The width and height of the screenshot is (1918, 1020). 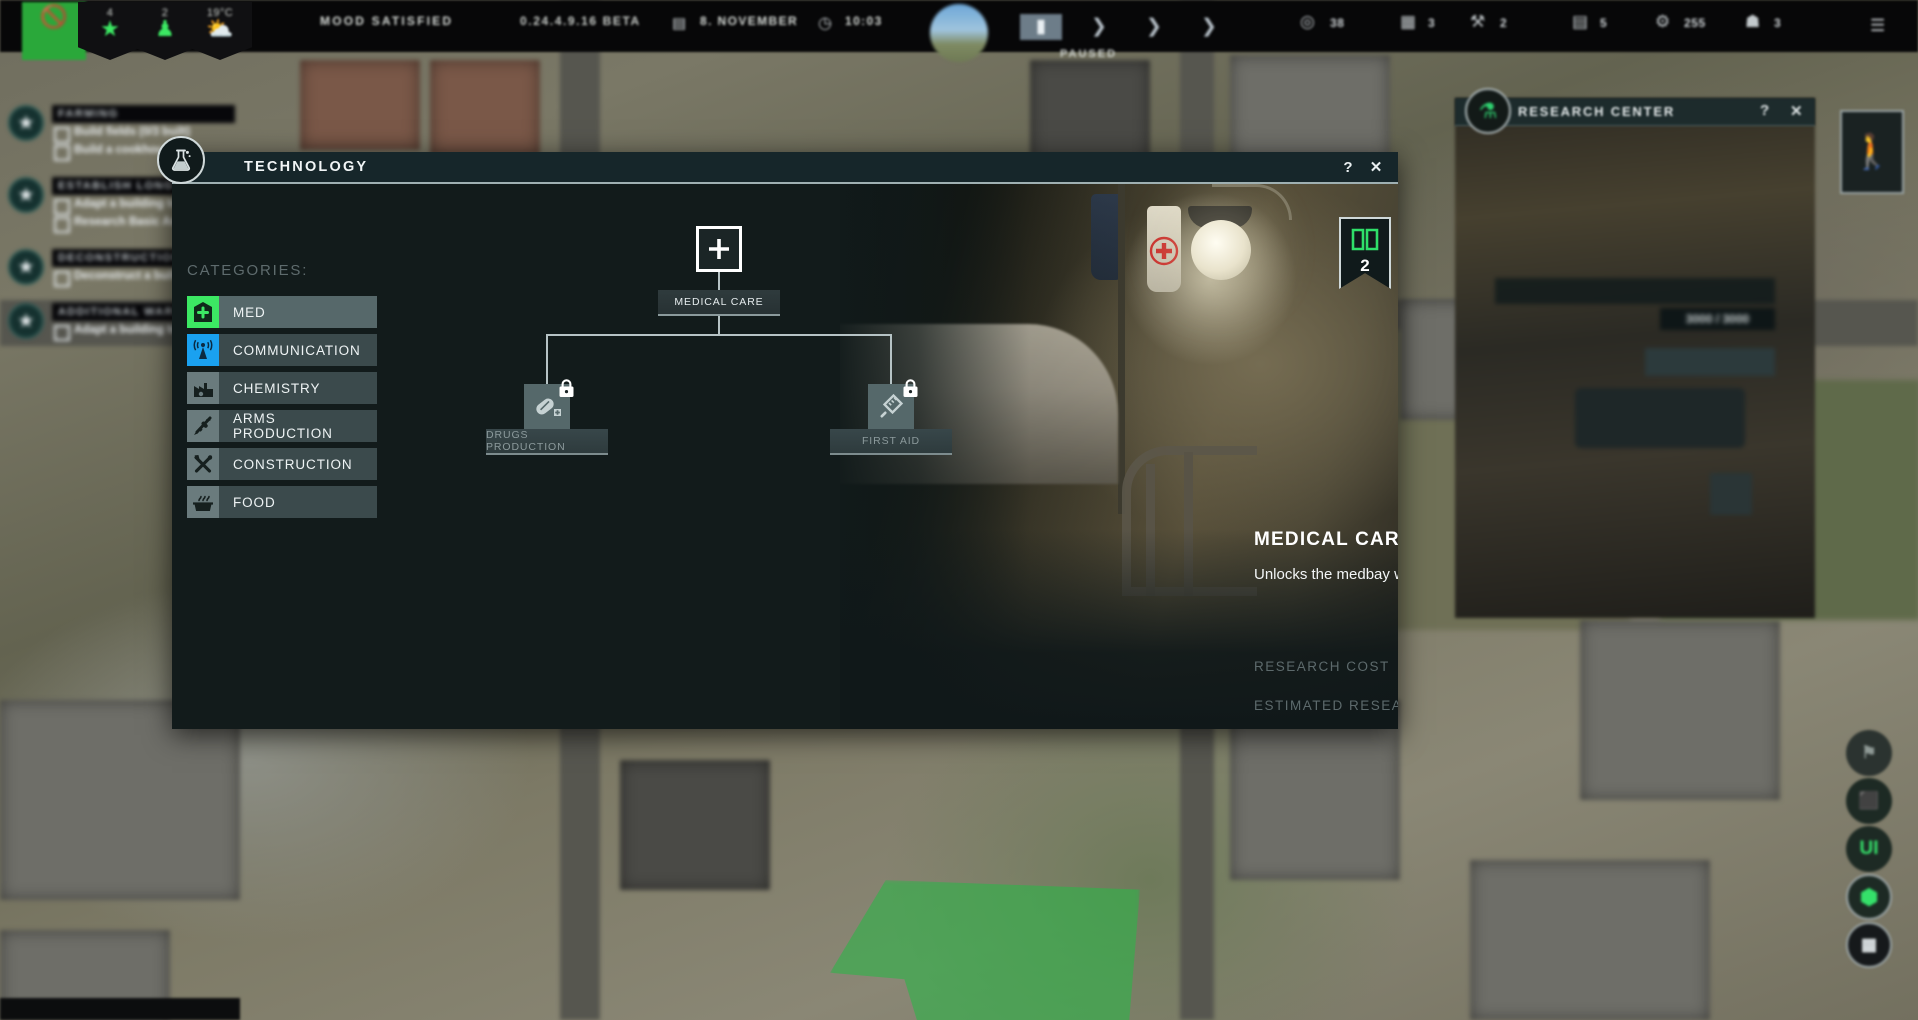 I want to click on hud-resource-food: 3, so click(x=1432, y=23).